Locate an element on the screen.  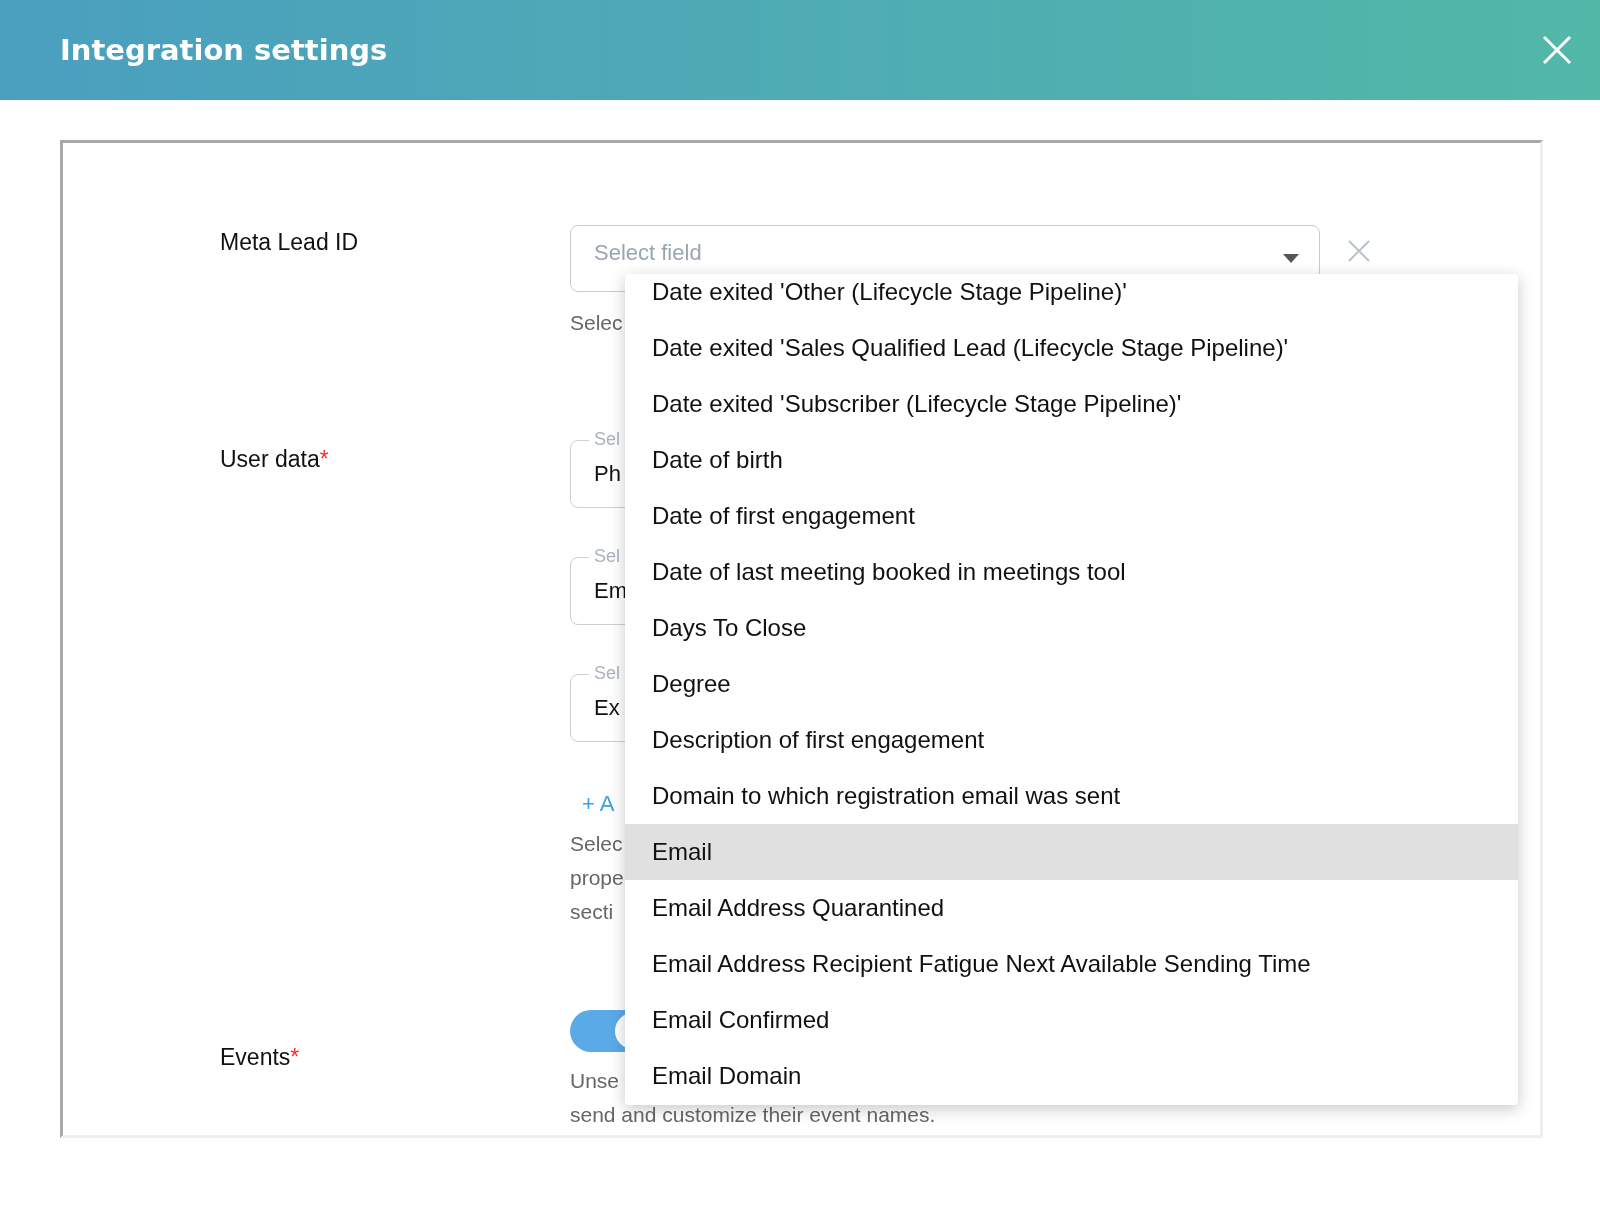
field-value: Ex is located at coordinates (607, 708).